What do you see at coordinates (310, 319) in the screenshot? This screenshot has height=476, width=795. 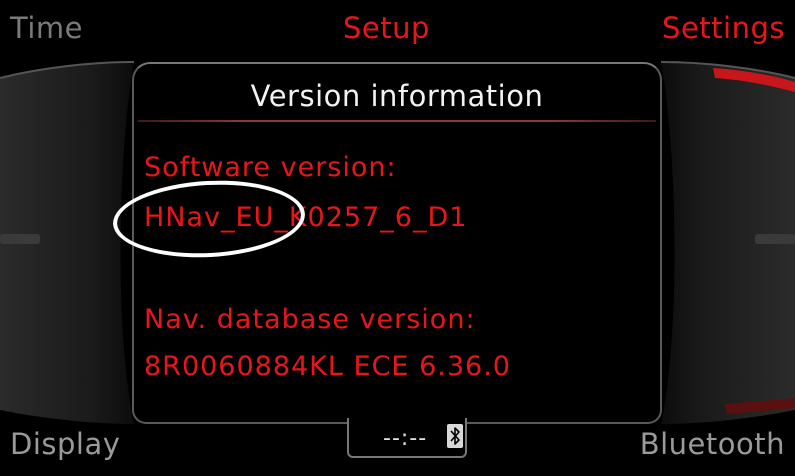 I see `nav-database-version-label: Nav. database version:` at bounding box center [310, 319].